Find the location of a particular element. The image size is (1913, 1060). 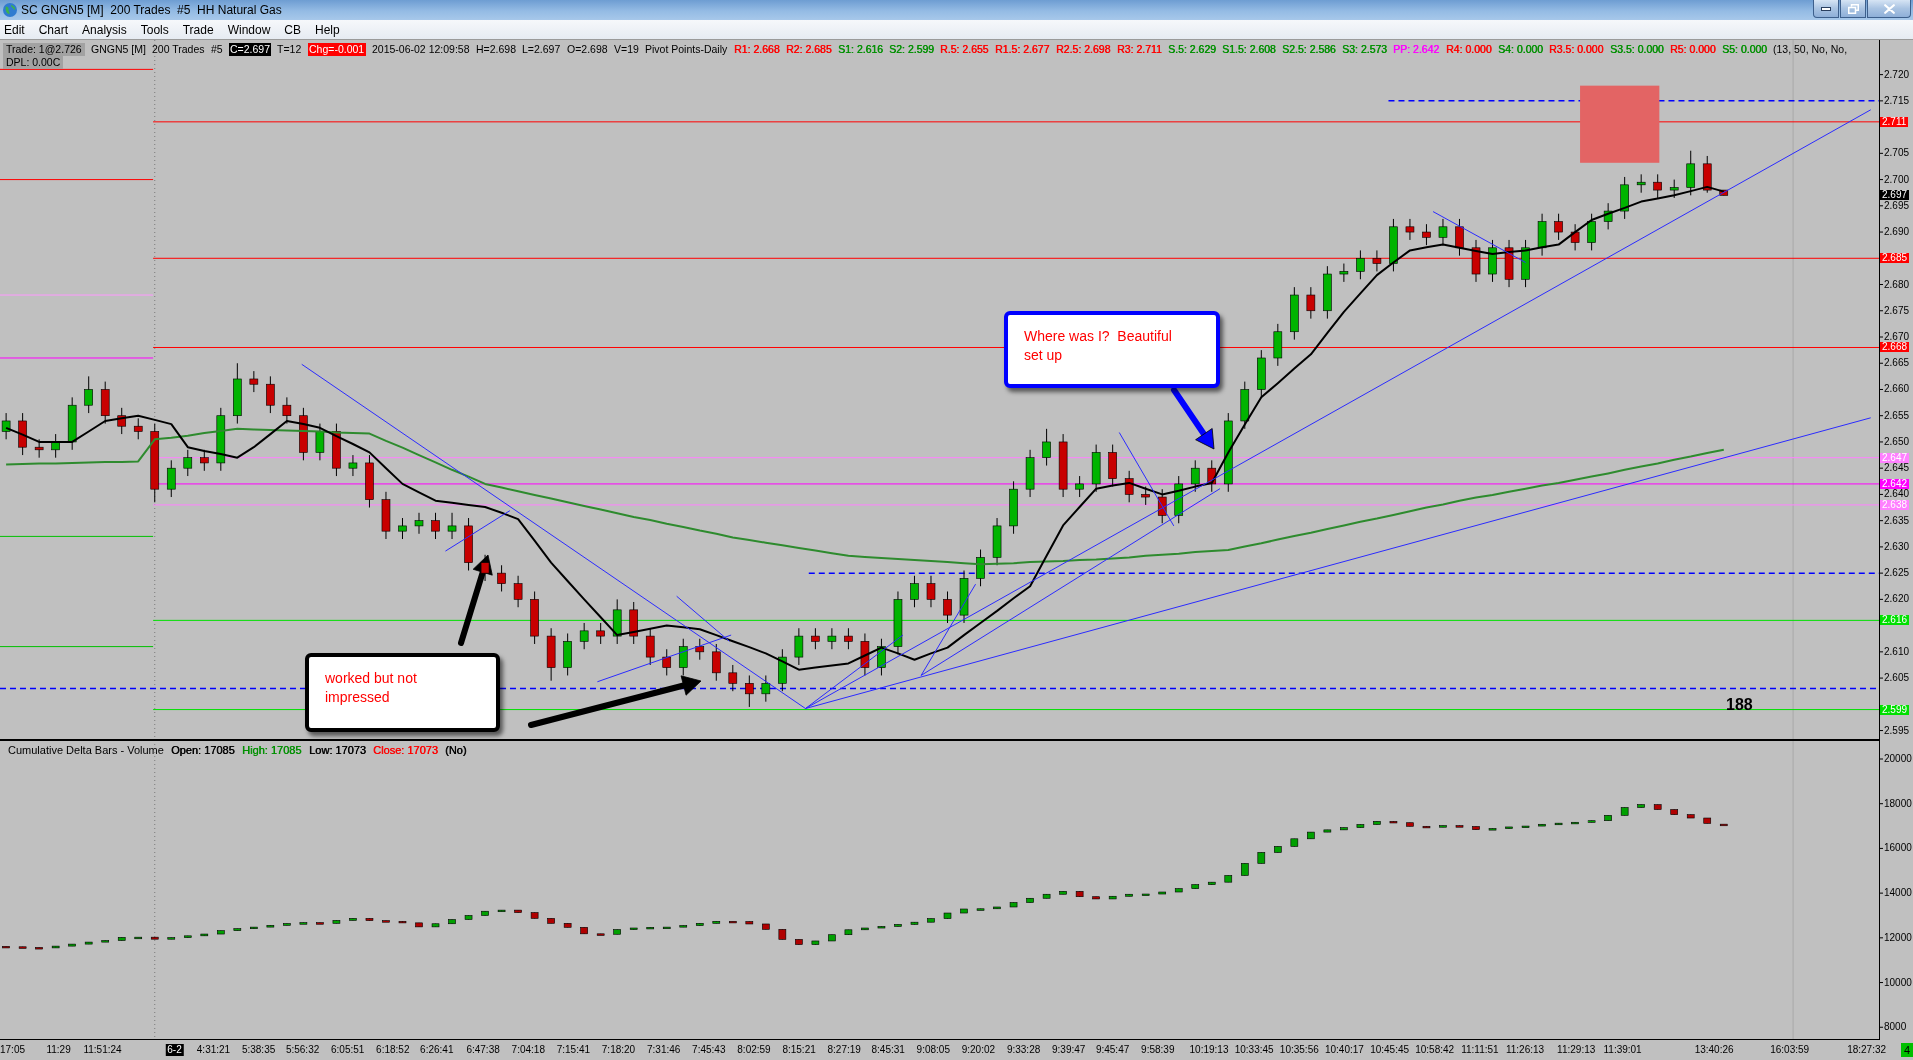

time-label: 8:45:31 is located at coordinates (888, 1050).